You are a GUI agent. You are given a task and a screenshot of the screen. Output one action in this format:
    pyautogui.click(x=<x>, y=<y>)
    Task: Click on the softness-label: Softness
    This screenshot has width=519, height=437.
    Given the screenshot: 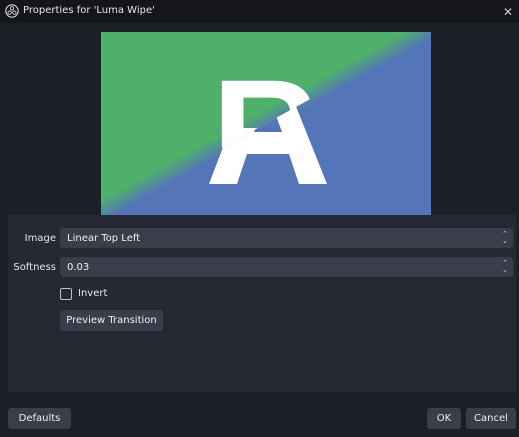 What is the action you would take?
    pyautogui.click(x=34, y=267)
    